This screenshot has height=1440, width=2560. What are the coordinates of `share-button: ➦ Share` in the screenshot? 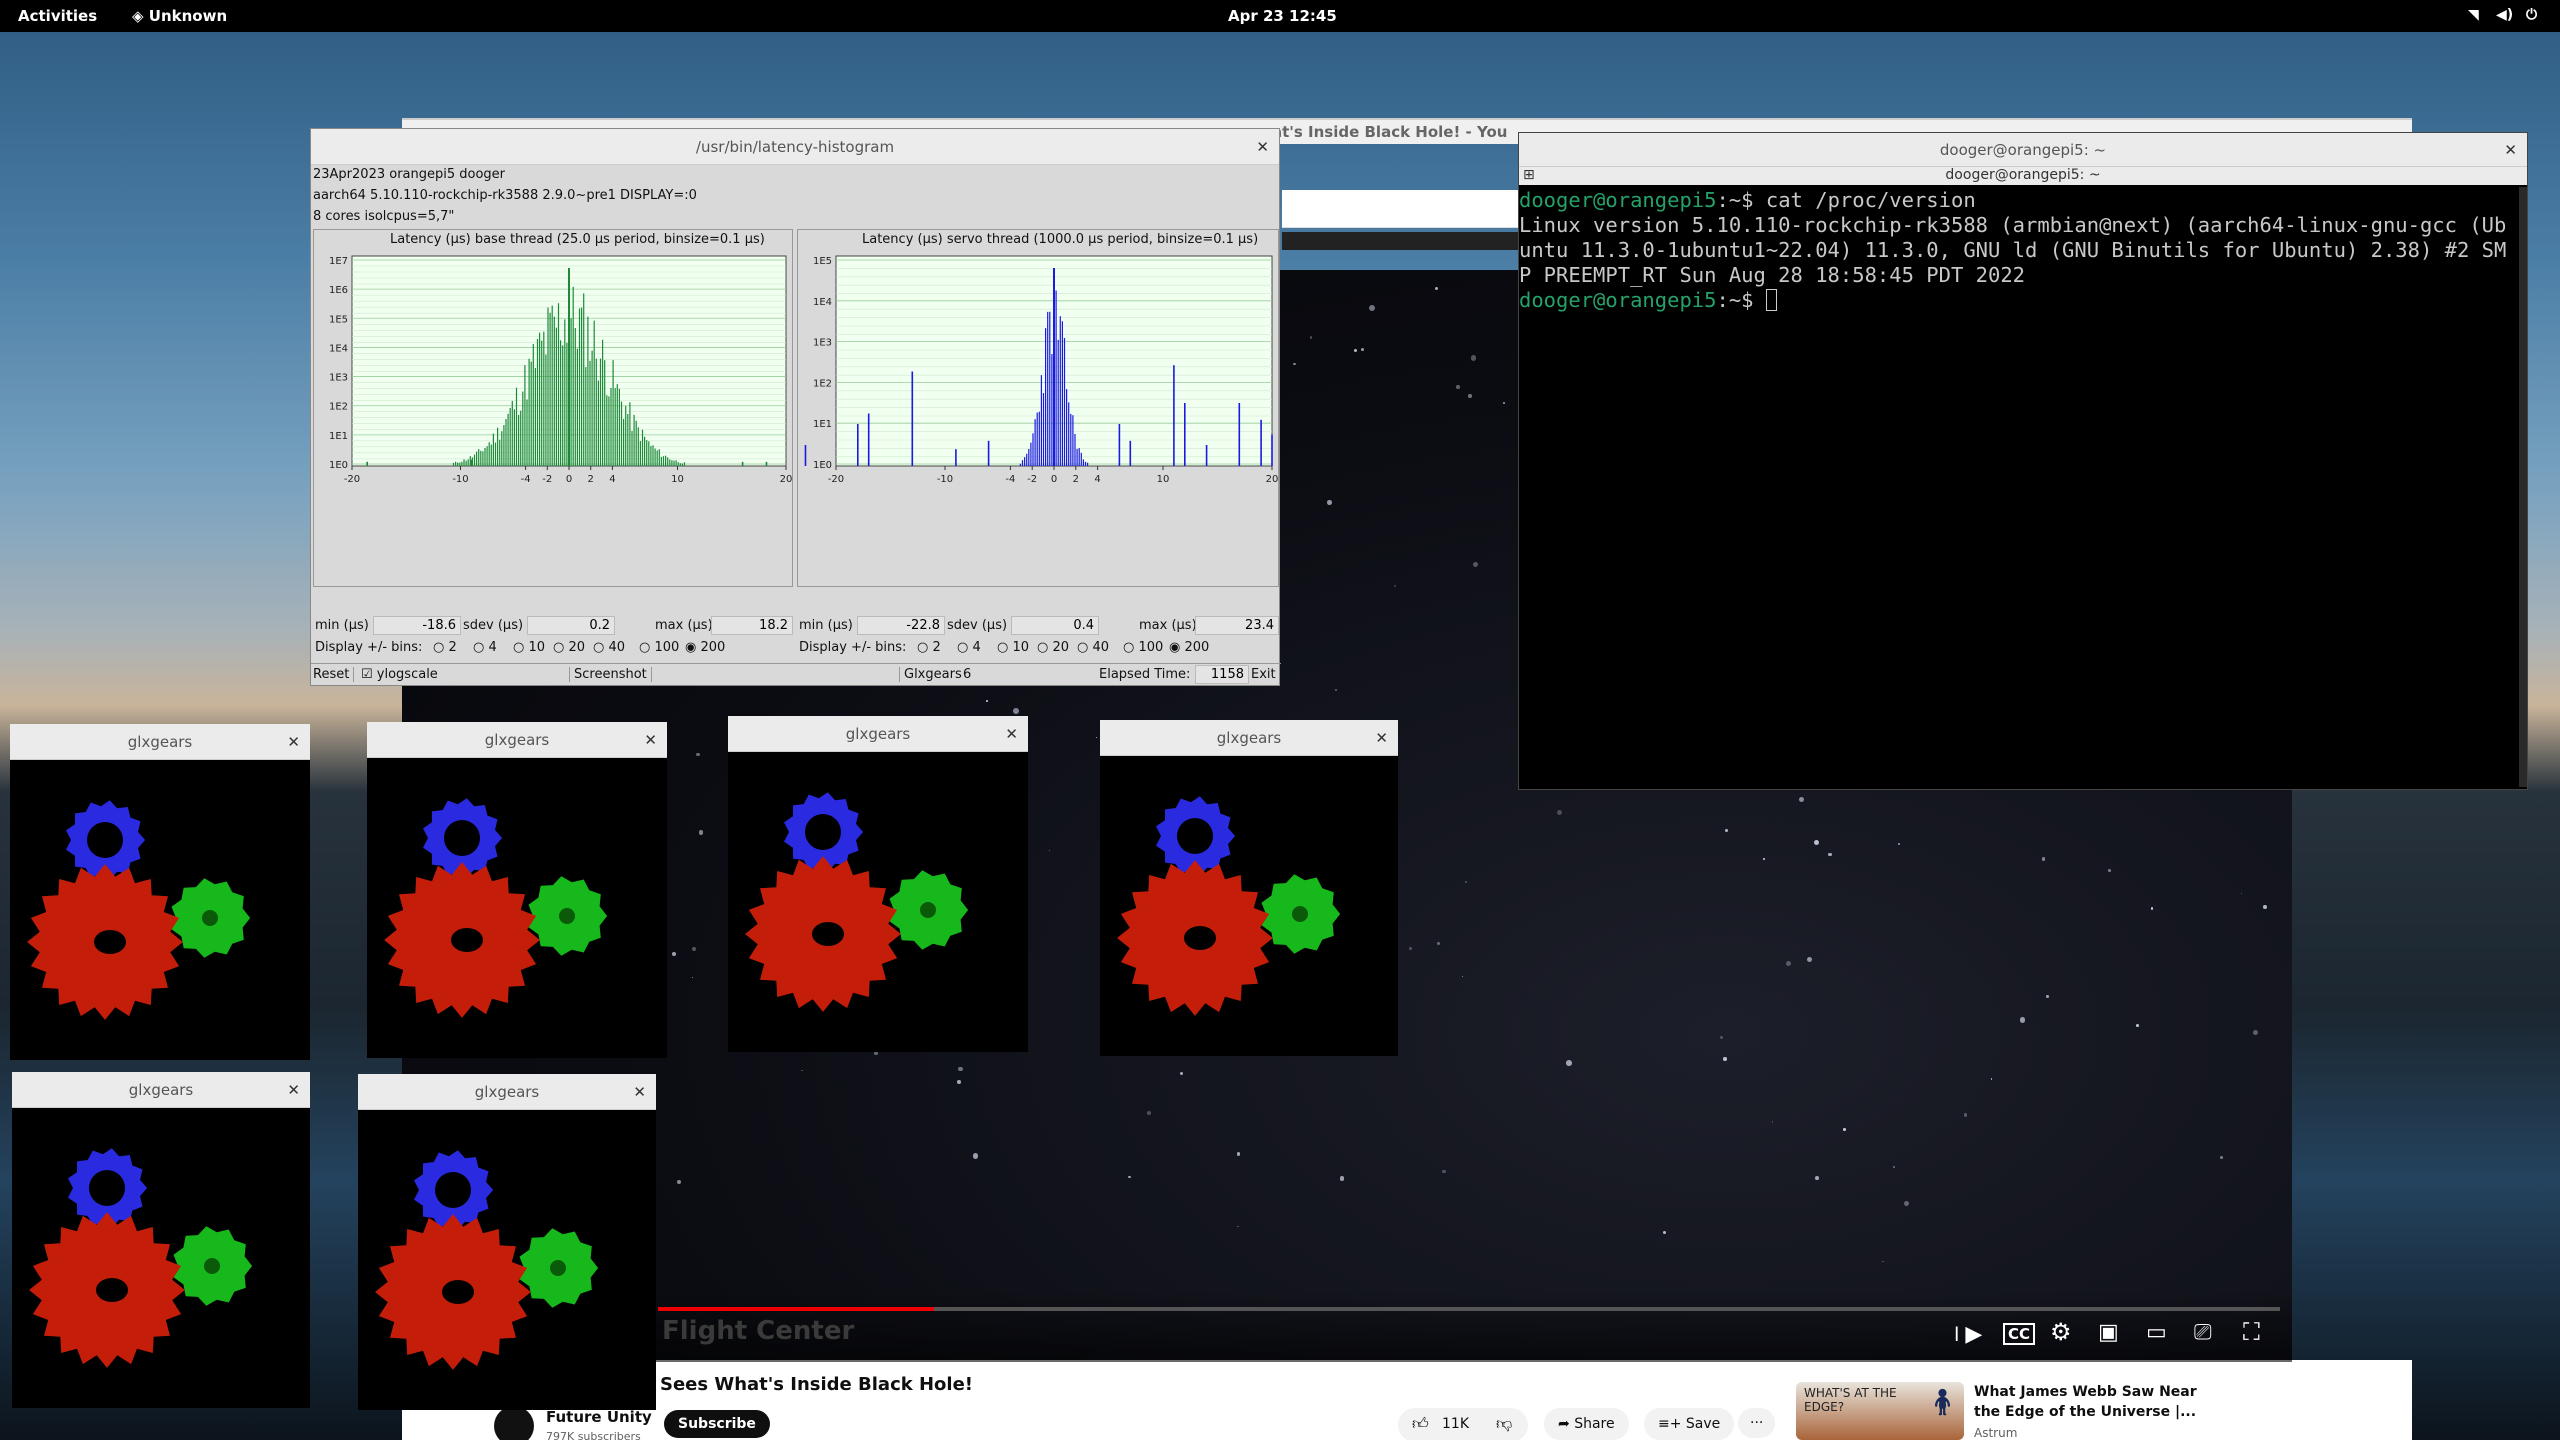 It's located at (1586, 1424).